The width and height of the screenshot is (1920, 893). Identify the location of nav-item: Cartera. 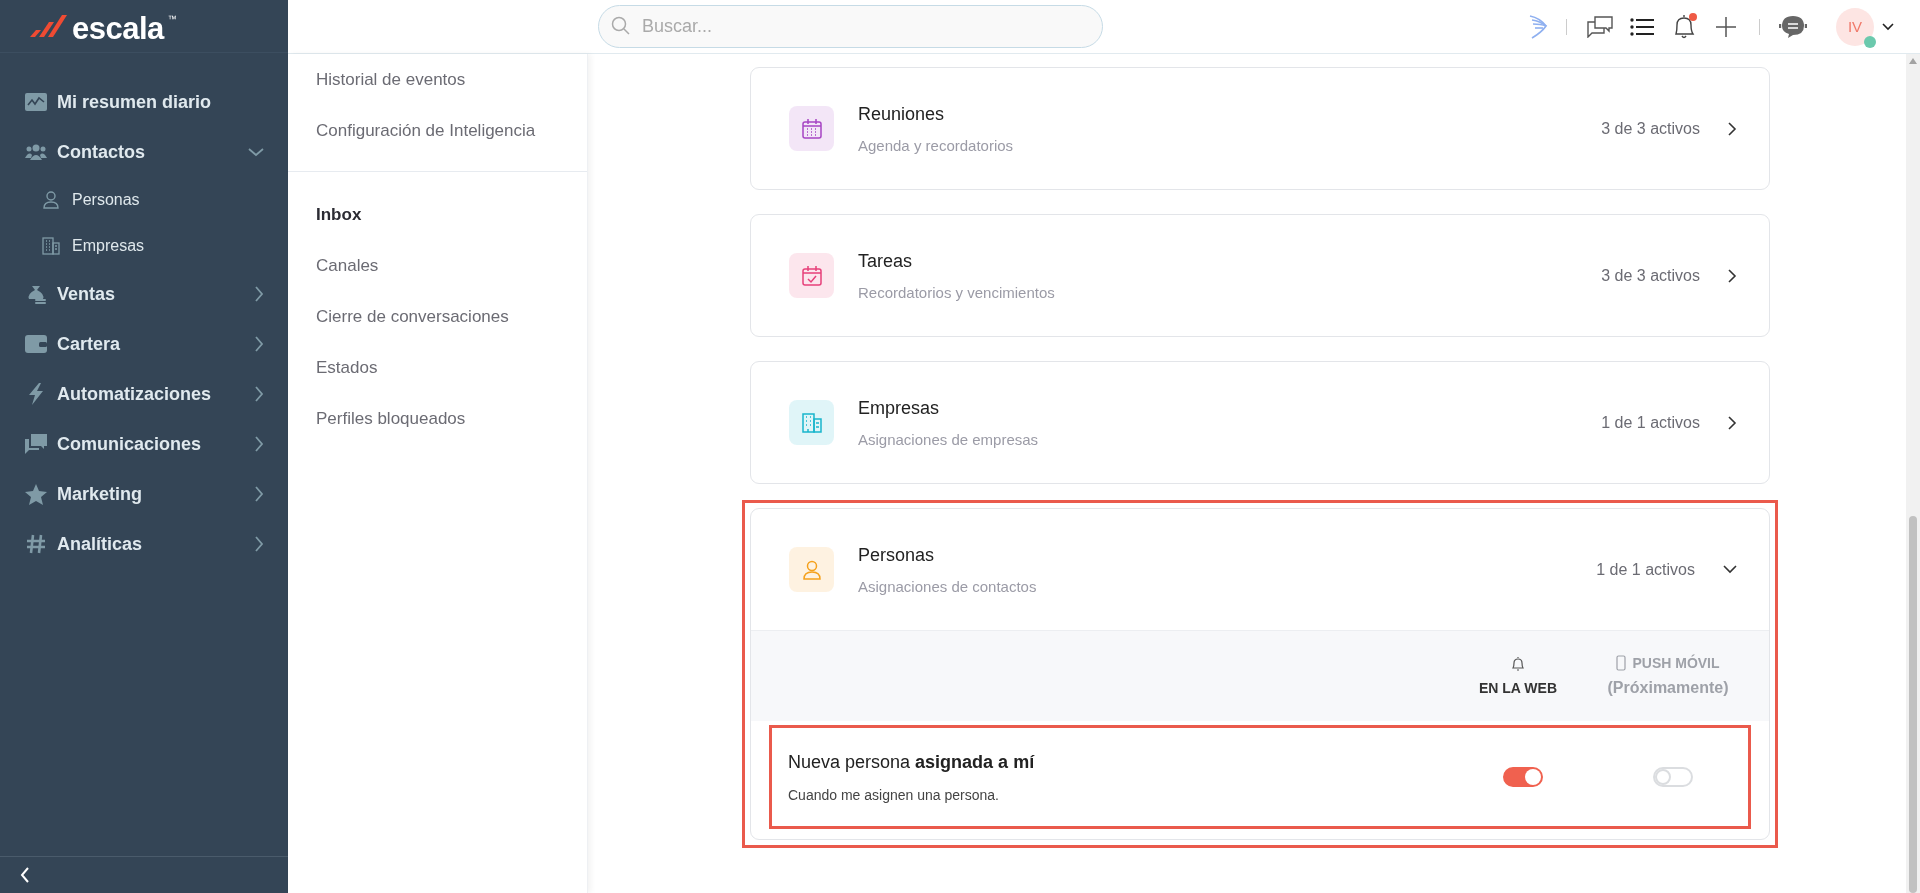
(144, 344).